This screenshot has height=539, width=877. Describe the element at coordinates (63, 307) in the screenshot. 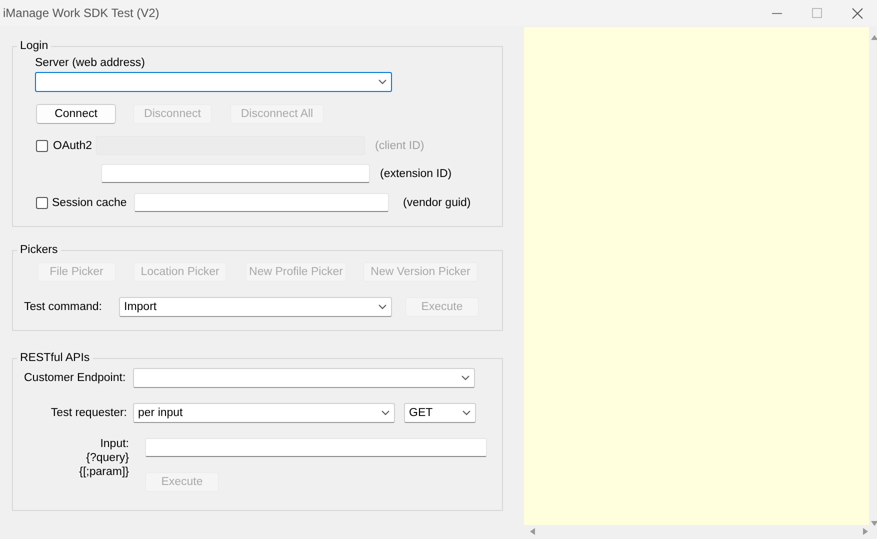

I see `field-label: Test command:` at that location.